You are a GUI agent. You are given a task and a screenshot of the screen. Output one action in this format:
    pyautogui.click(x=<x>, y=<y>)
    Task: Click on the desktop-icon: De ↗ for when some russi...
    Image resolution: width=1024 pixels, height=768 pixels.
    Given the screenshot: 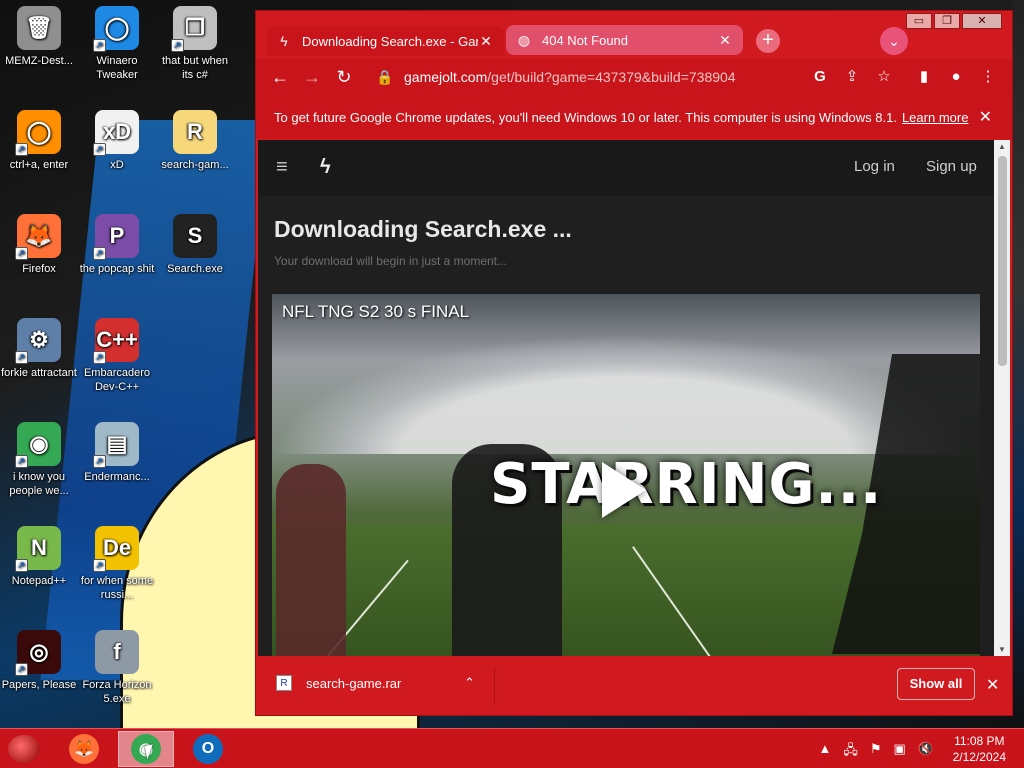 What is the action you would take?
    pyautogui.click(x=117, y=564)
    